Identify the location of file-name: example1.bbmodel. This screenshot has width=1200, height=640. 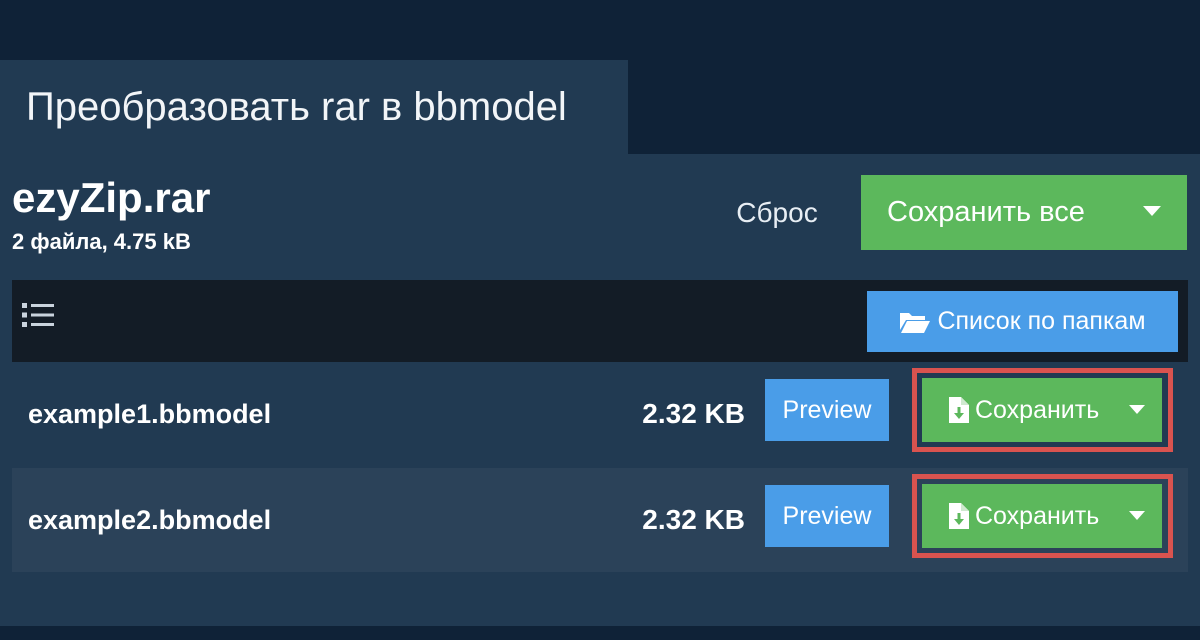
(150, 413).